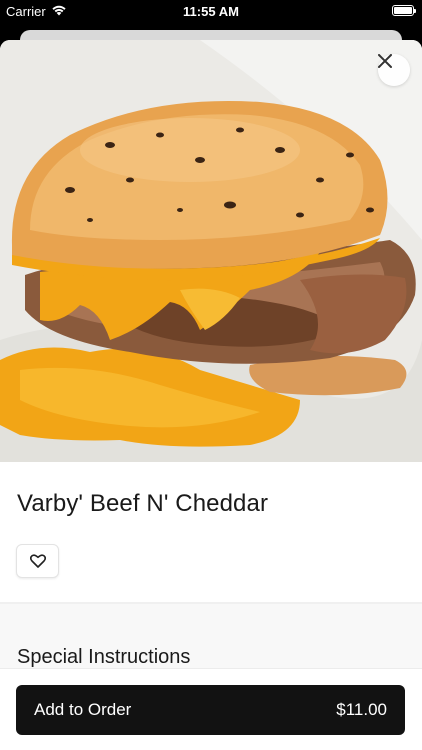 The image size is (422, 750). I want to click on status-bar: Carrier 11:55 AM, so click(211, 11).